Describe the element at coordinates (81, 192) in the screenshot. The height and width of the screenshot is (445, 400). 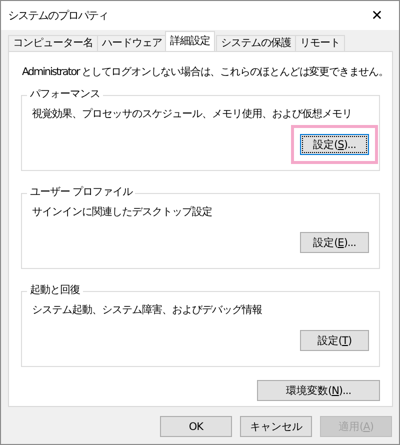
I see `group-title: ユーザー プロファイル` at that location.